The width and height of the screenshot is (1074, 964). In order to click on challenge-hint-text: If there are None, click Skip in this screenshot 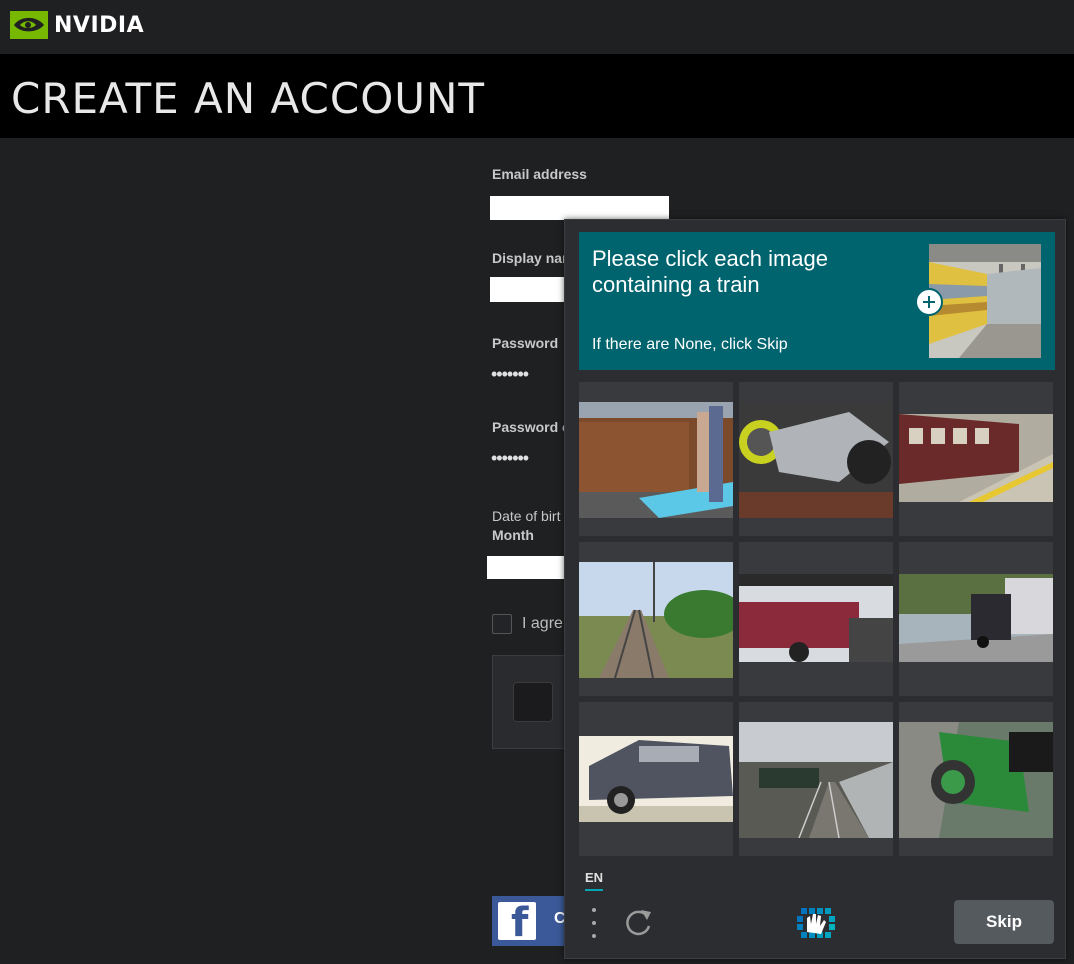, I will do `click(690, 344)`.